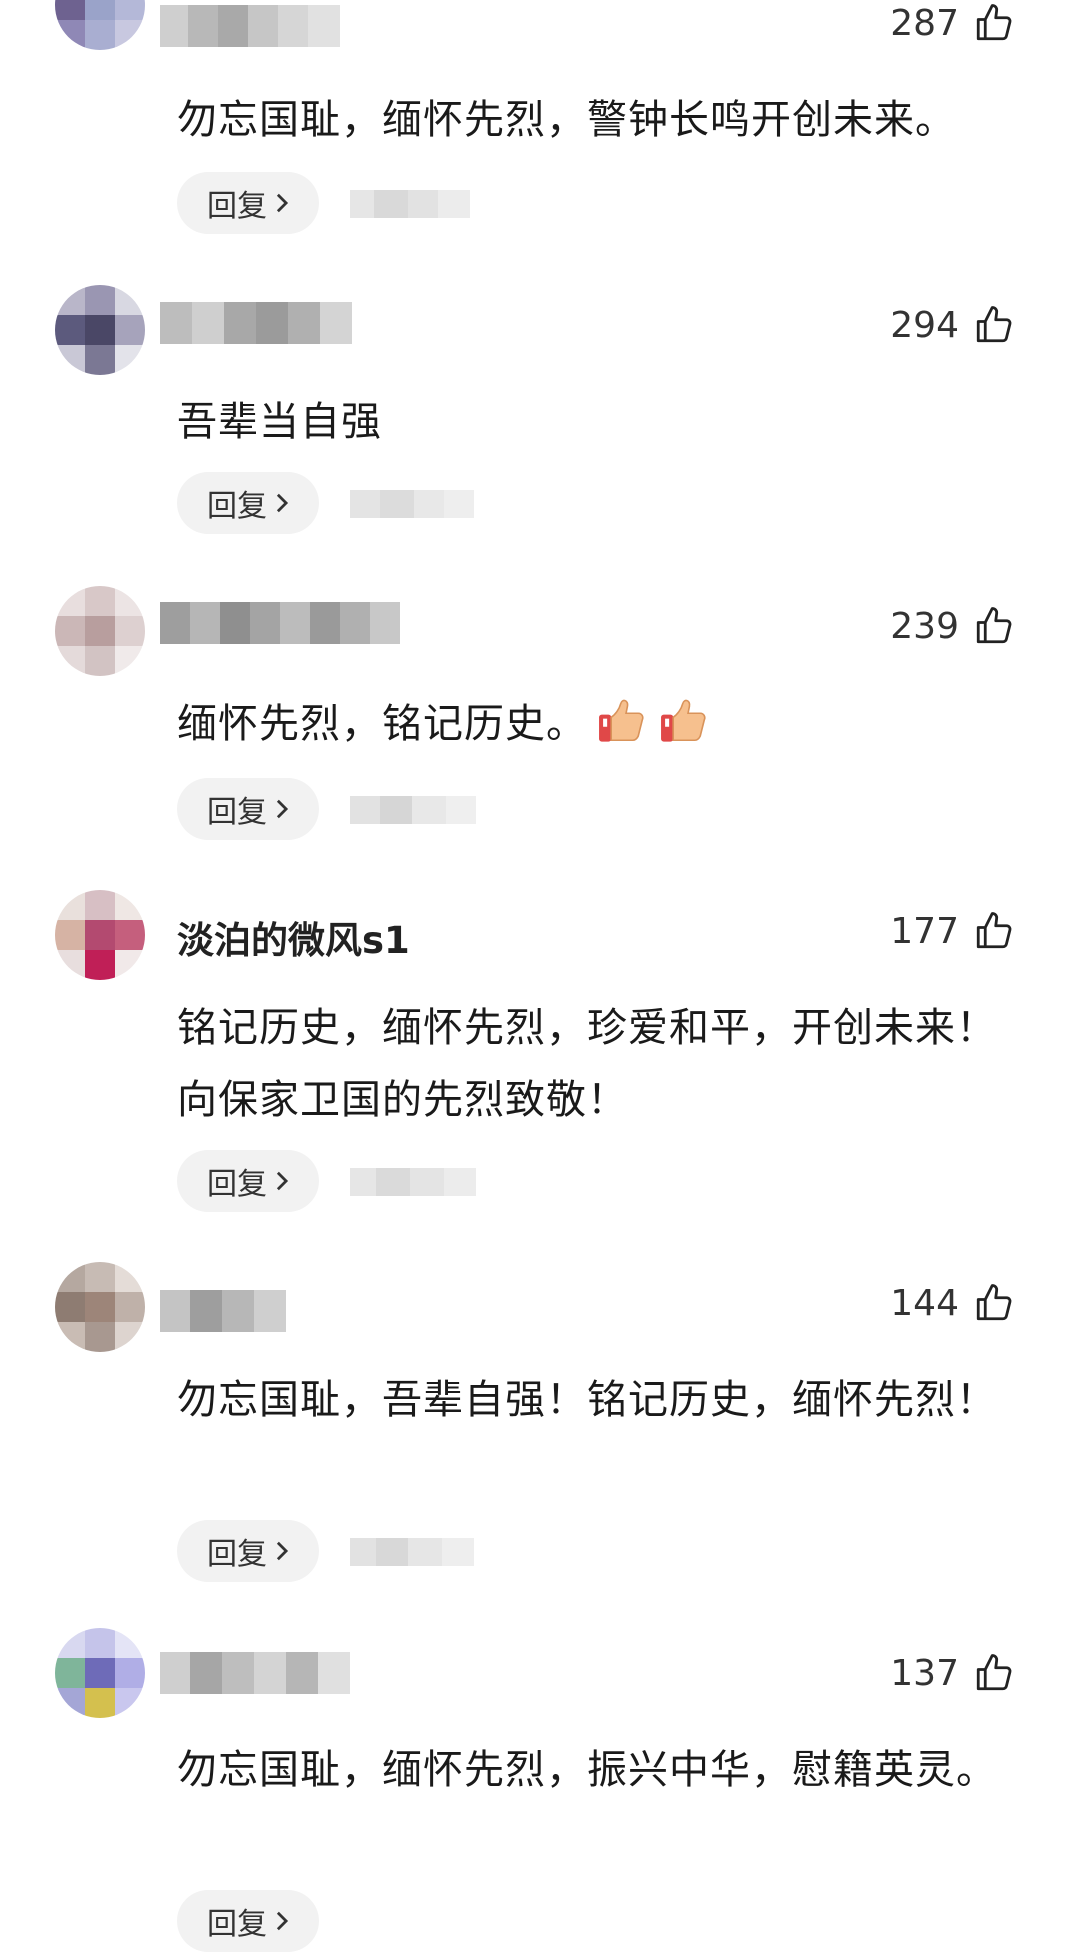  Describe the element at coordinates (924, 931) in the screenshot. I see `like-count: 177` at that location.